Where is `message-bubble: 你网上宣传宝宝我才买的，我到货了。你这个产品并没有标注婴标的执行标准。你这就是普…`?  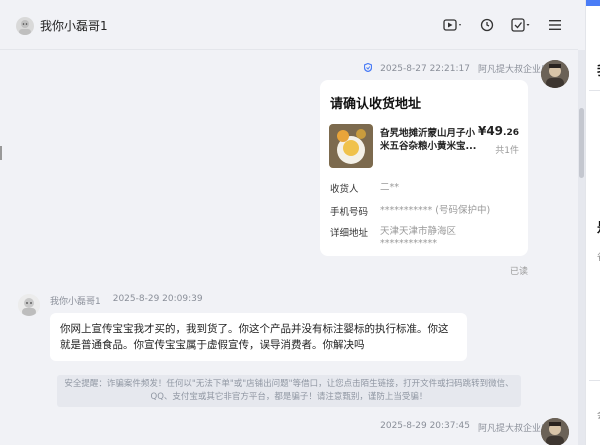 message-bubble: 你网上宣传宝宝我才买的，我到货了。你这个产品并没有标注婴标的执行标准。你这就是普… is located at coordinates (258, 337).